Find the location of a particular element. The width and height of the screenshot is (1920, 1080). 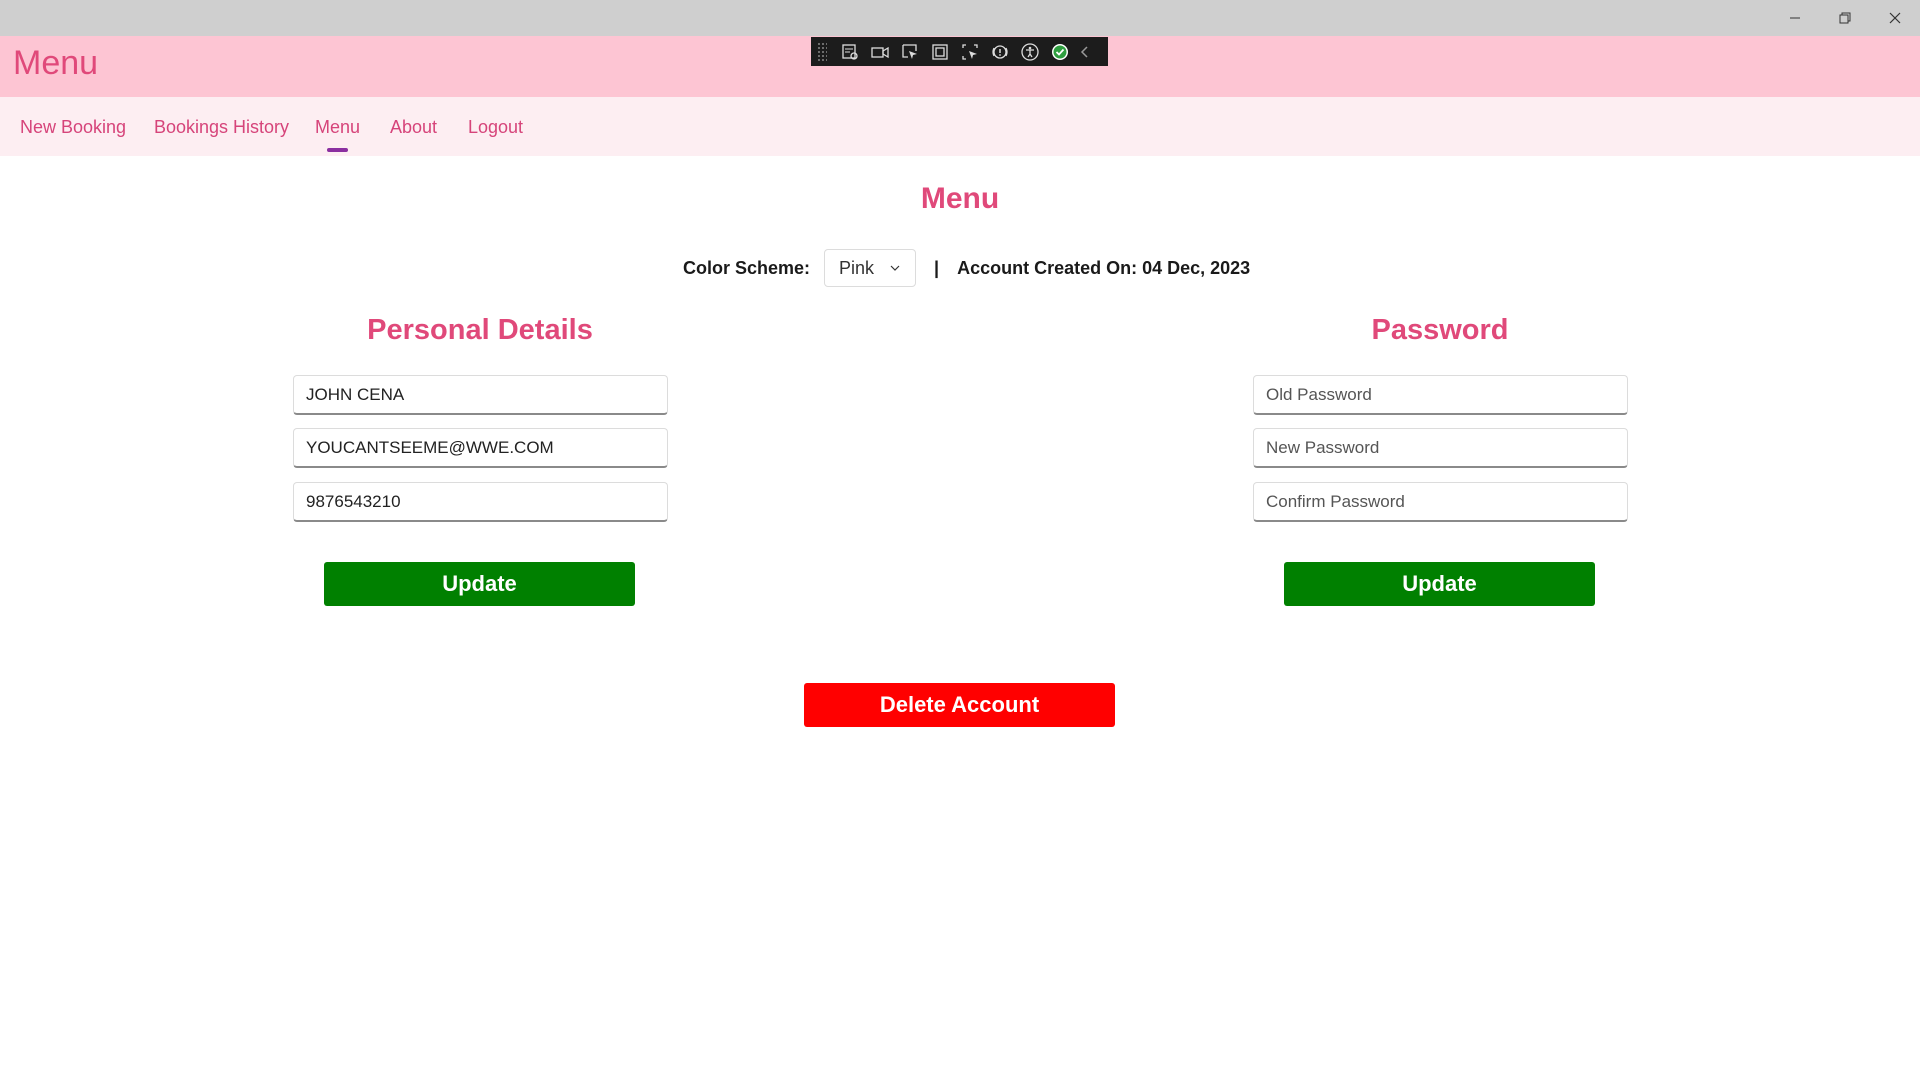

xaml-debug-toolbar is located at coordinates (959, 51).